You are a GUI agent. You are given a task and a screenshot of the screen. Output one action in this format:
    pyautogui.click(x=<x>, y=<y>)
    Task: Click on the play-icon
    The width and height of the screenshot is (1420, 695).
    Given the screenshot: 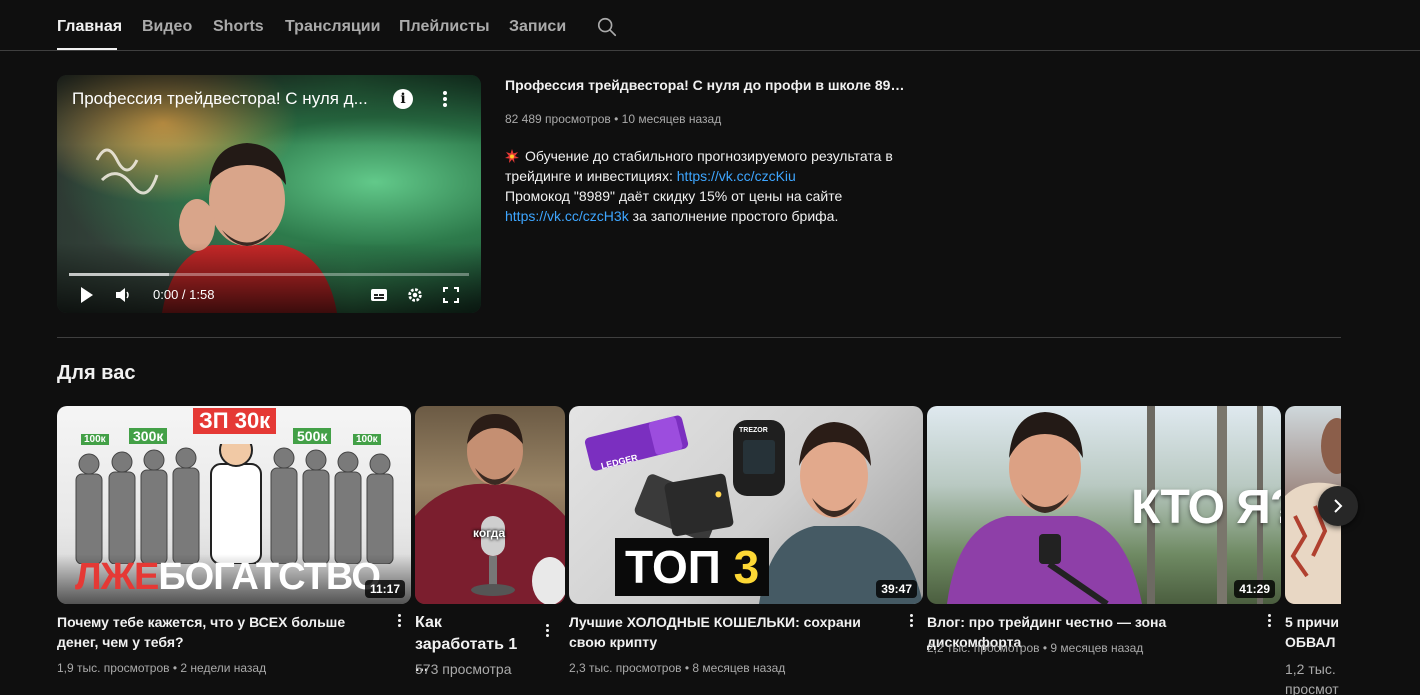 What is the action you would take?
    pyautogui.click(x=87, y=295)
    